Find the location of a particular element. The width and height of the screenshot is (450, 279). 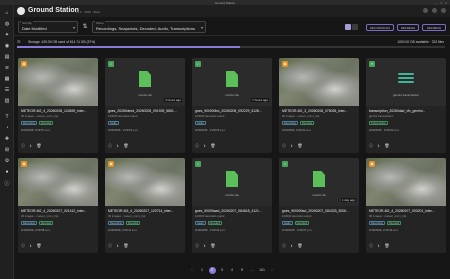

refresh-secondary-button: REFRESH is located at coordinates (434, 27).